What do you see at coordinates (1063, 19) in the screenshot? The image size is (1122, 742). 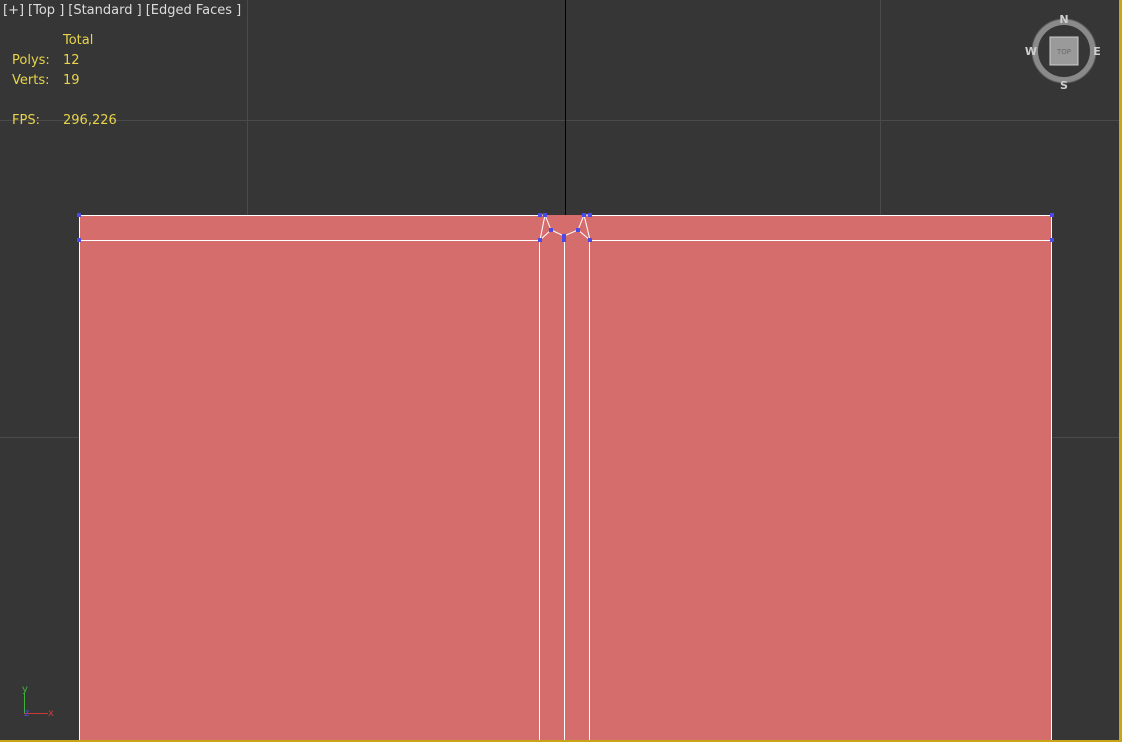 I see `compass-north: N` at bounding box center [1063, 19].